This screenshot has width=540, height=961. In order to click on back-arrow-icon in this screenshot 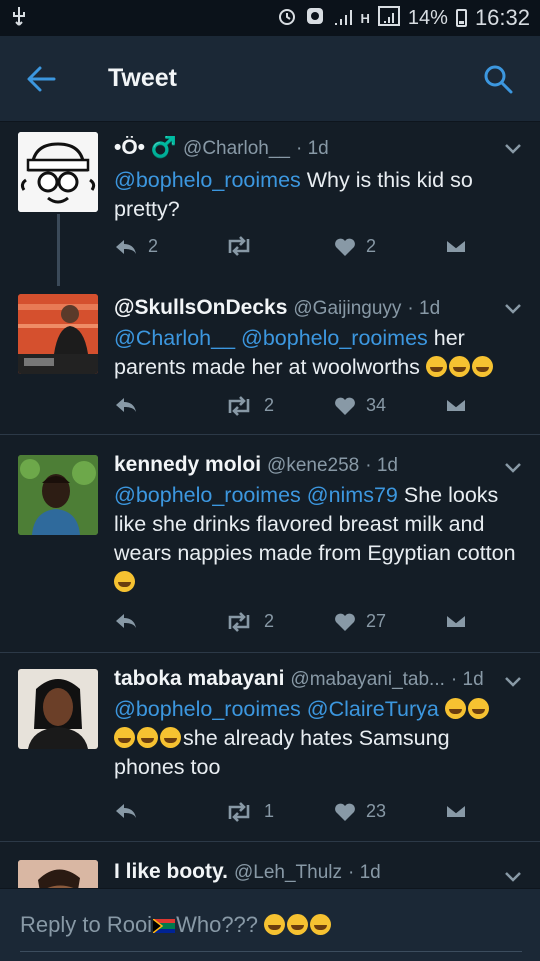, I will do `click(41, 79)`.